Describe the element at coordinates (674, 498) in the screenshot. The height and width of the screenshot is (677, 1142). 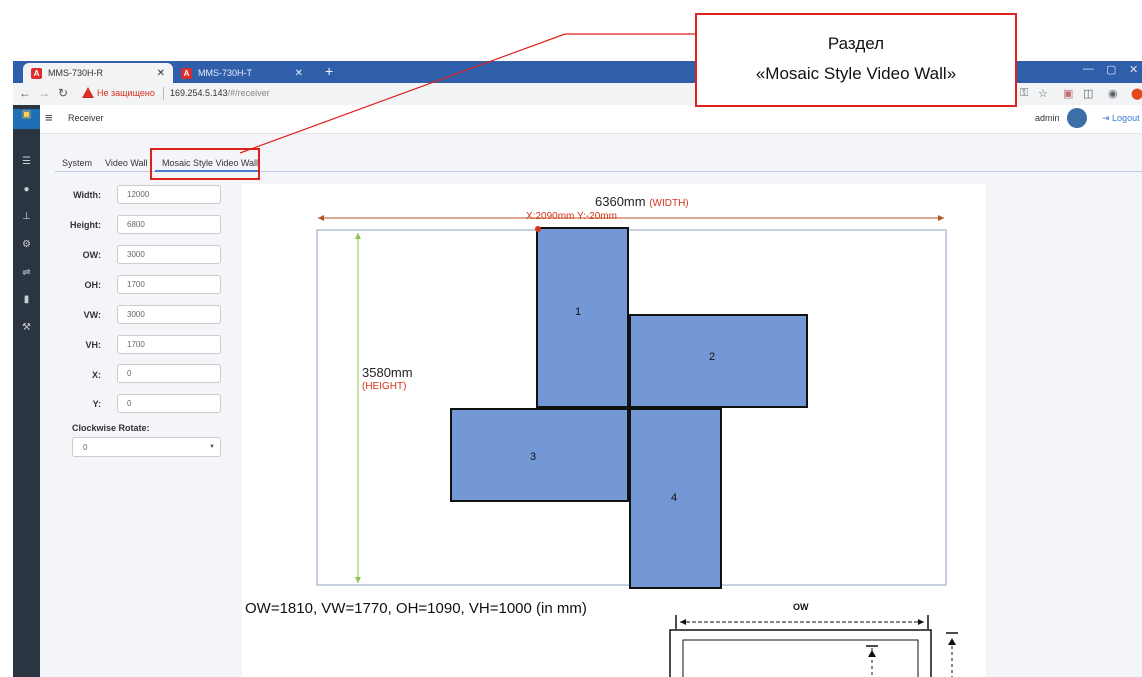
I see `screen-label: 4` at that location.